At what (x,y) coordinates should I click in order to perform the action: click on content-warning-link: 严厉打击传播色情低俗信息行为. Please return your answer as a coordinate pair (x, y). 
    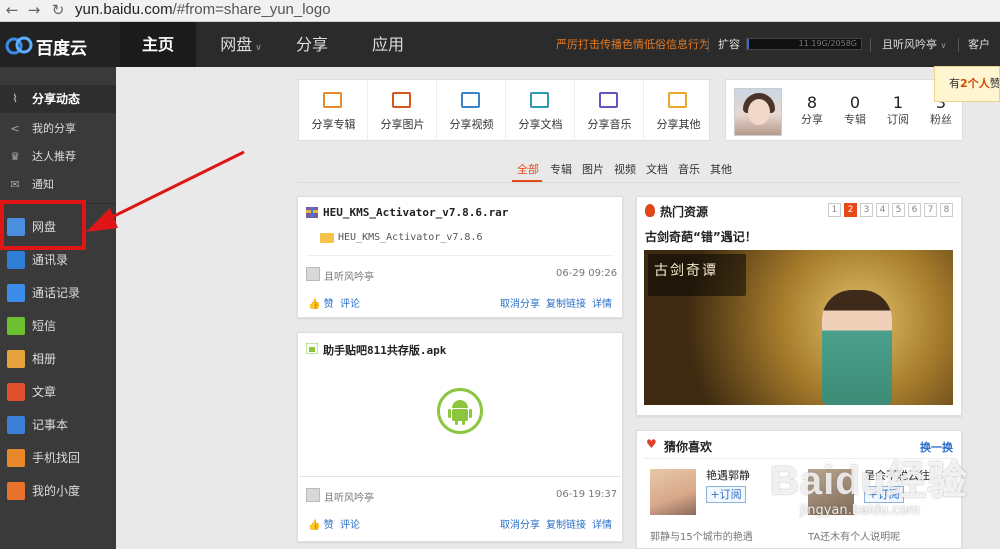
    Looking at the image, I should click on (633, 44).